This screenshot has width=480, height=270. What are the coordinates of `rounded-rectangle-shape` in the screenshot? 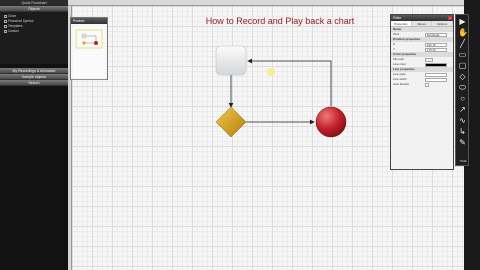 It's located at (231, 60).